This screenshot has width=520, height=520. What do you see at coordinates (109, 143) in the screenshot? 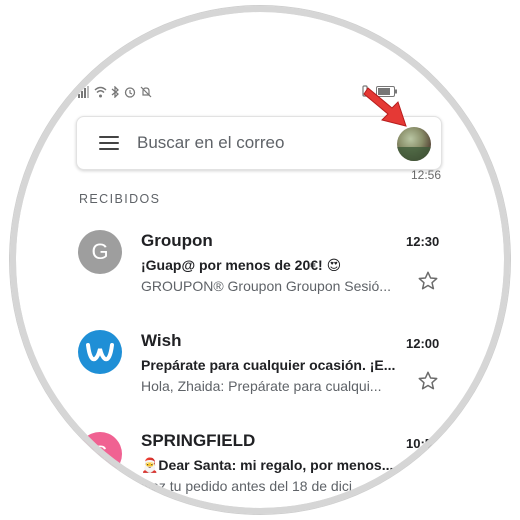
I see `menu-icon` at bounding box center [109, 143].